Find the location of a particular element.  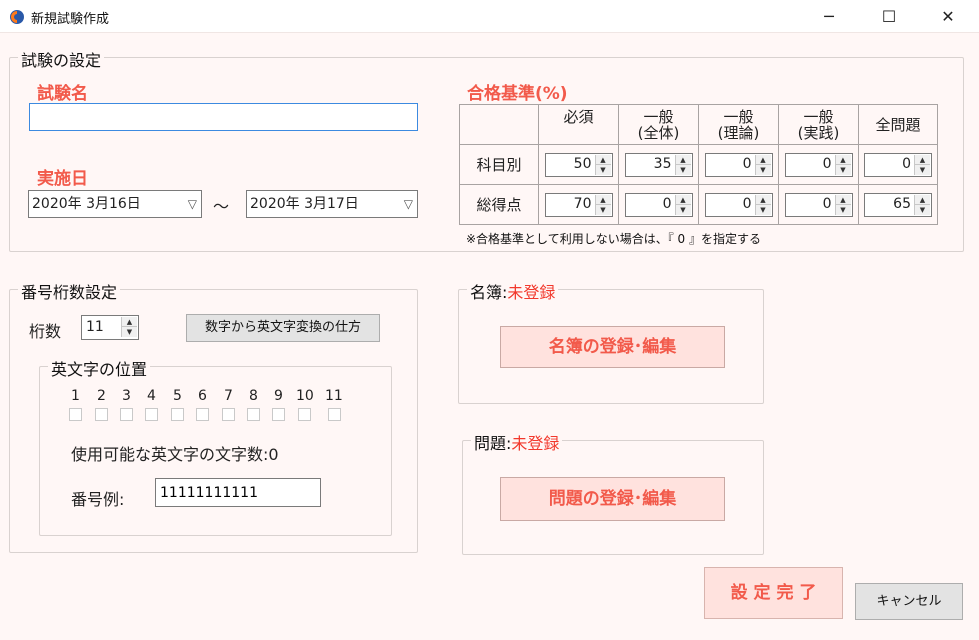

maximize-button: ☐ is located at coordinates (889, 16).